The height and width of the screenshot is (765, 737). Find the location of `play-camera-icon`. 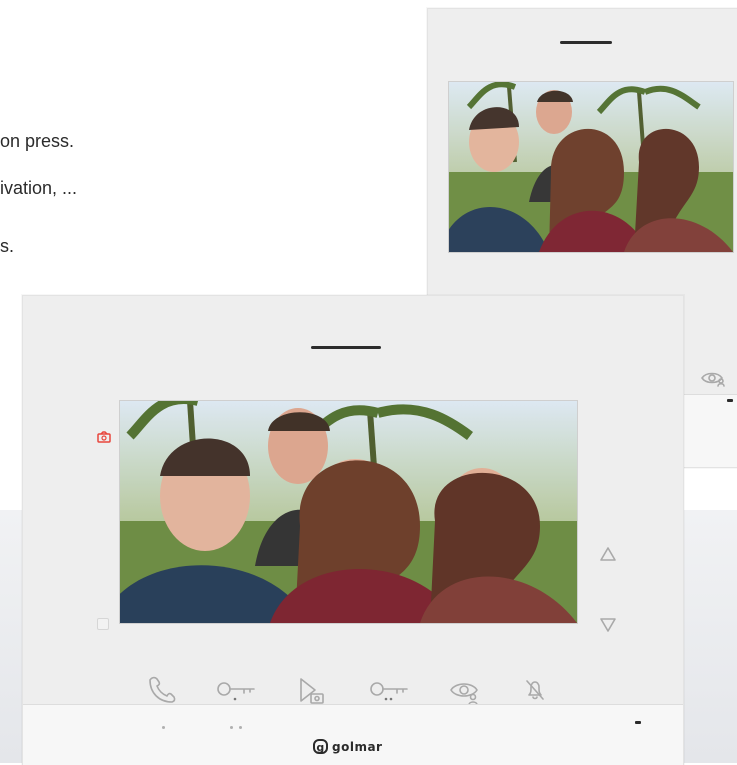

play-camera-icon is located at coordinates (310, 691).